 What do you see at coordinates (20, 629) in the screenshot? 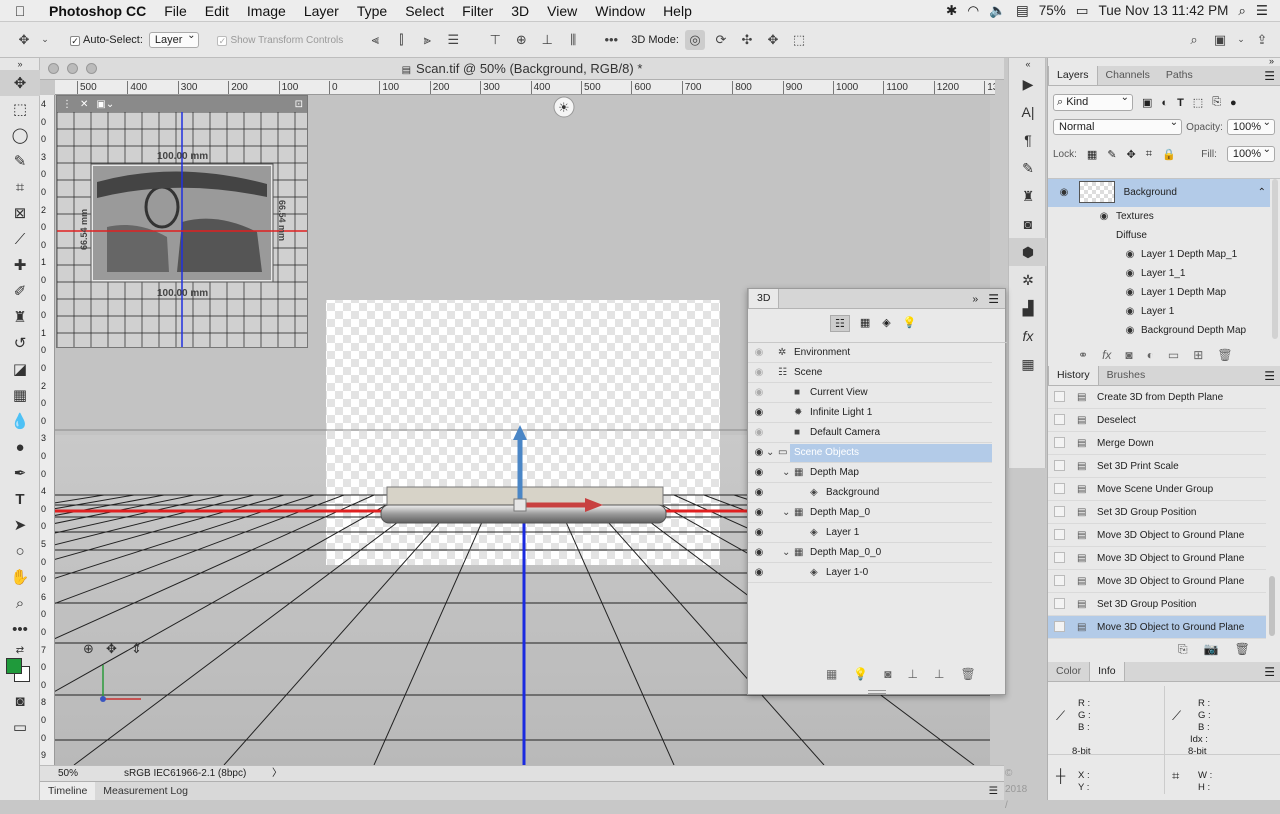
I see `more-tools-icon: •••` at bounding box center [20, 629].